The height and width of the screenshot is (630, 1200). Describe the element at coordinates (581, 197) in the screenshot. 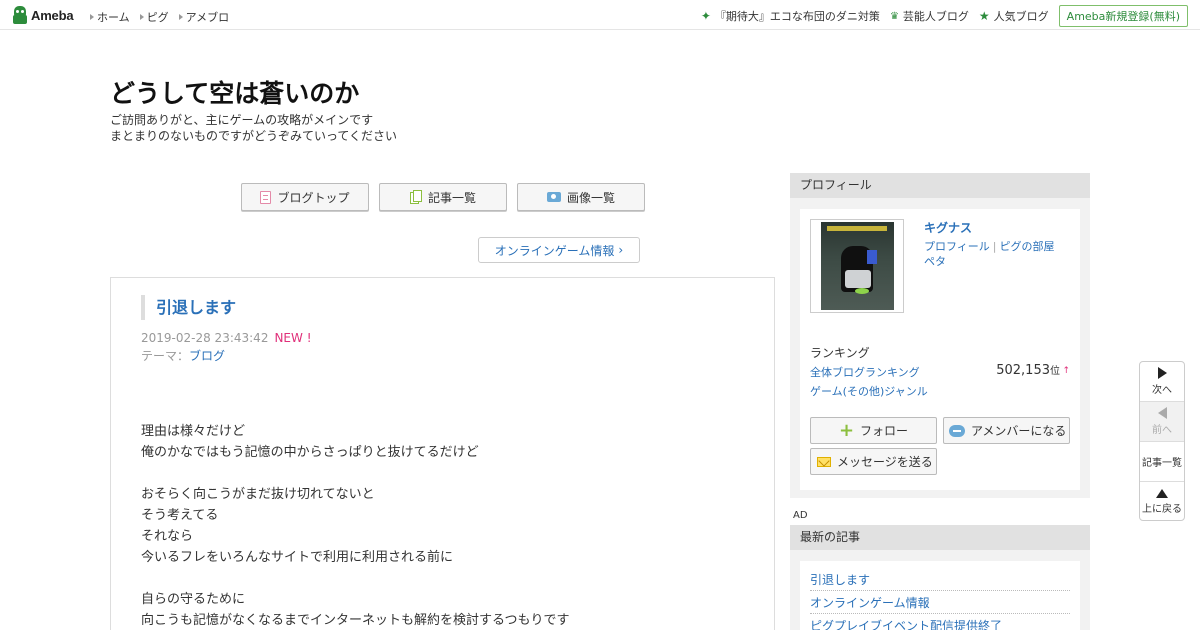

I see `image-list-button: 画像一覧` at that location.